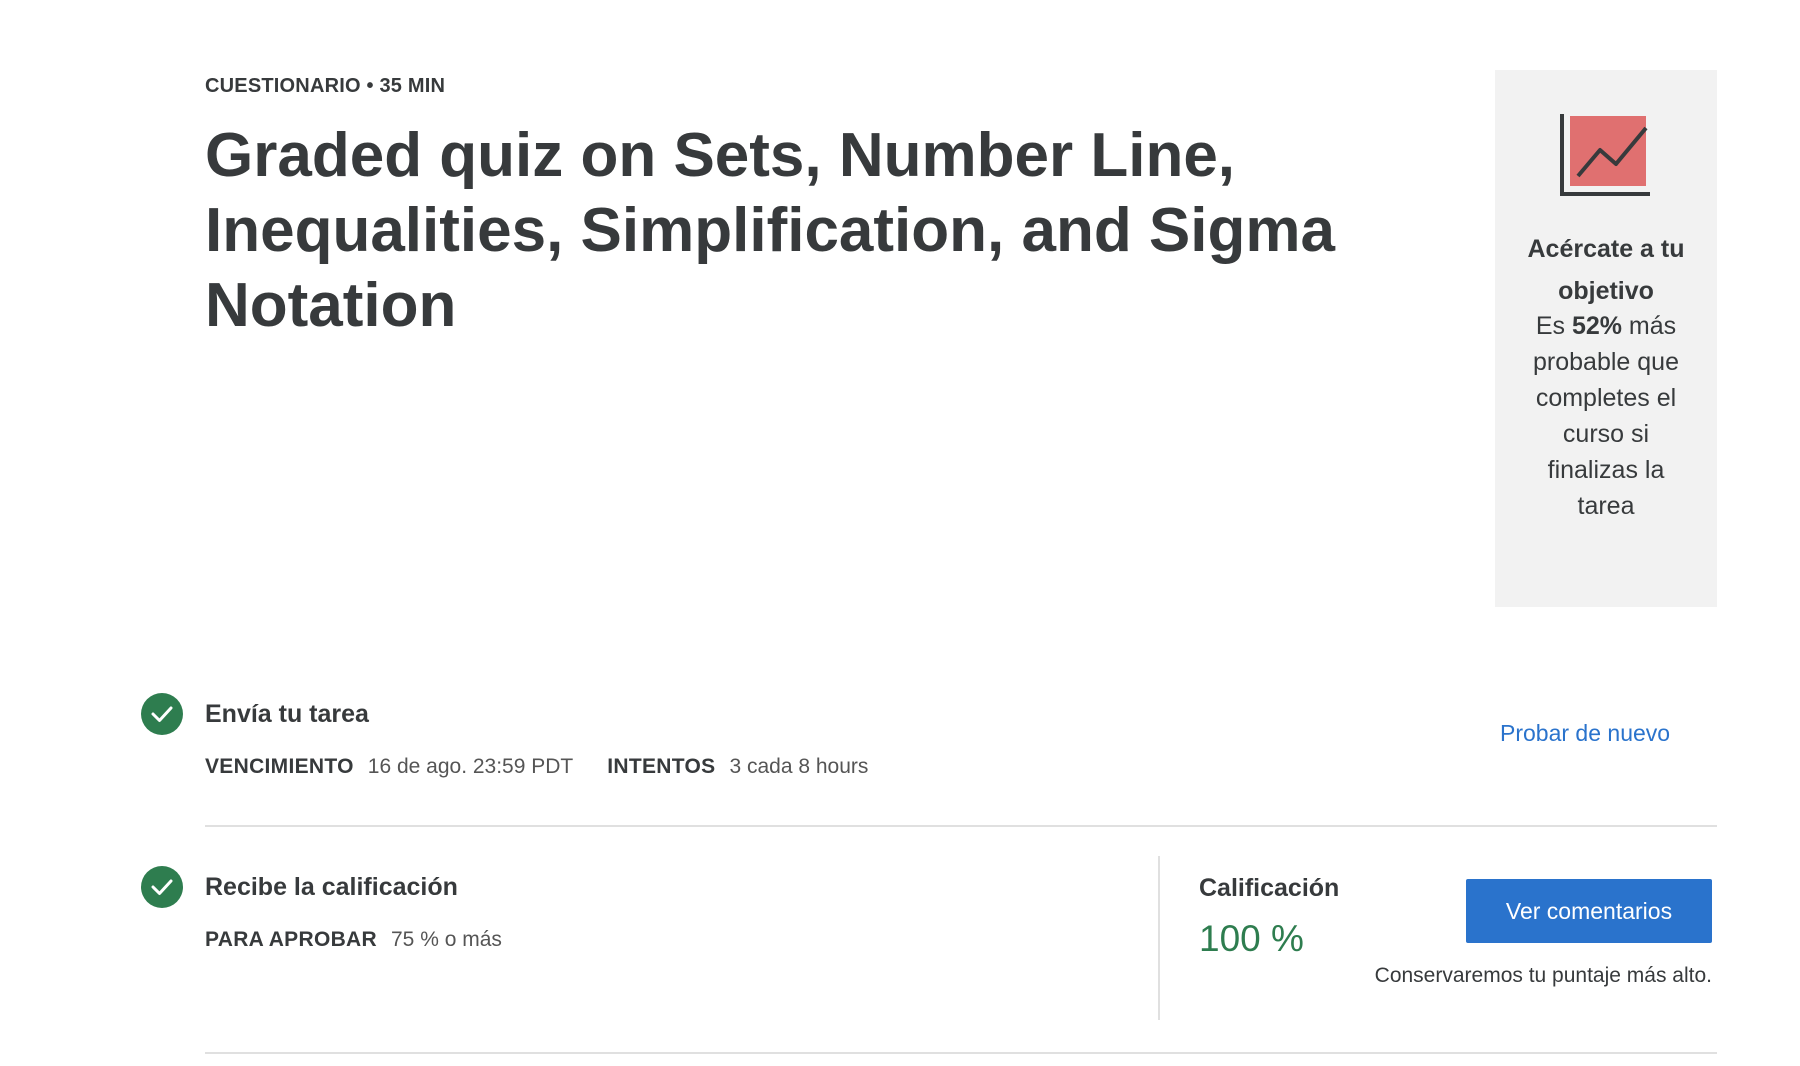  What do you see at coordinates (1159, 938) in the screenshot?
I see `vertical-divider` at bounding box center [1159, 938].